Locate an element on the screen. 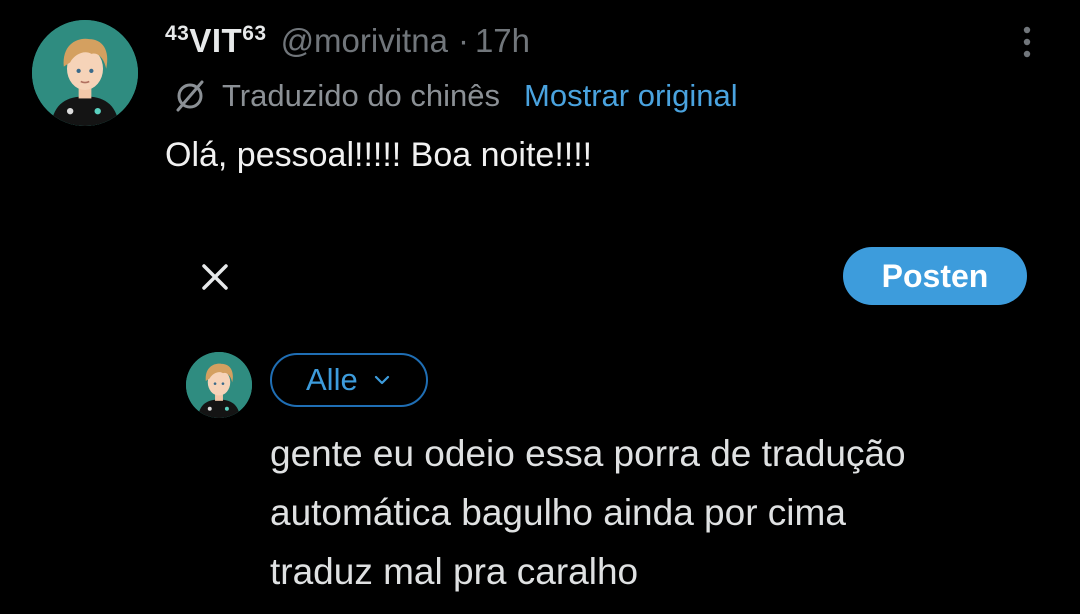  close-icon is located at coordinates (215, 277).